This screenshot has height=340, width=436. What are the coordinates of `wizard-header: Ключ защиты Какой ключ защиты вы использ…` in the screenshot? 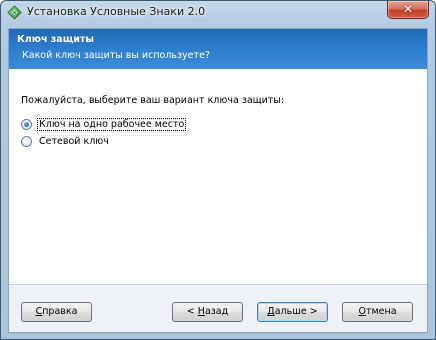 It's located at (218, 49).